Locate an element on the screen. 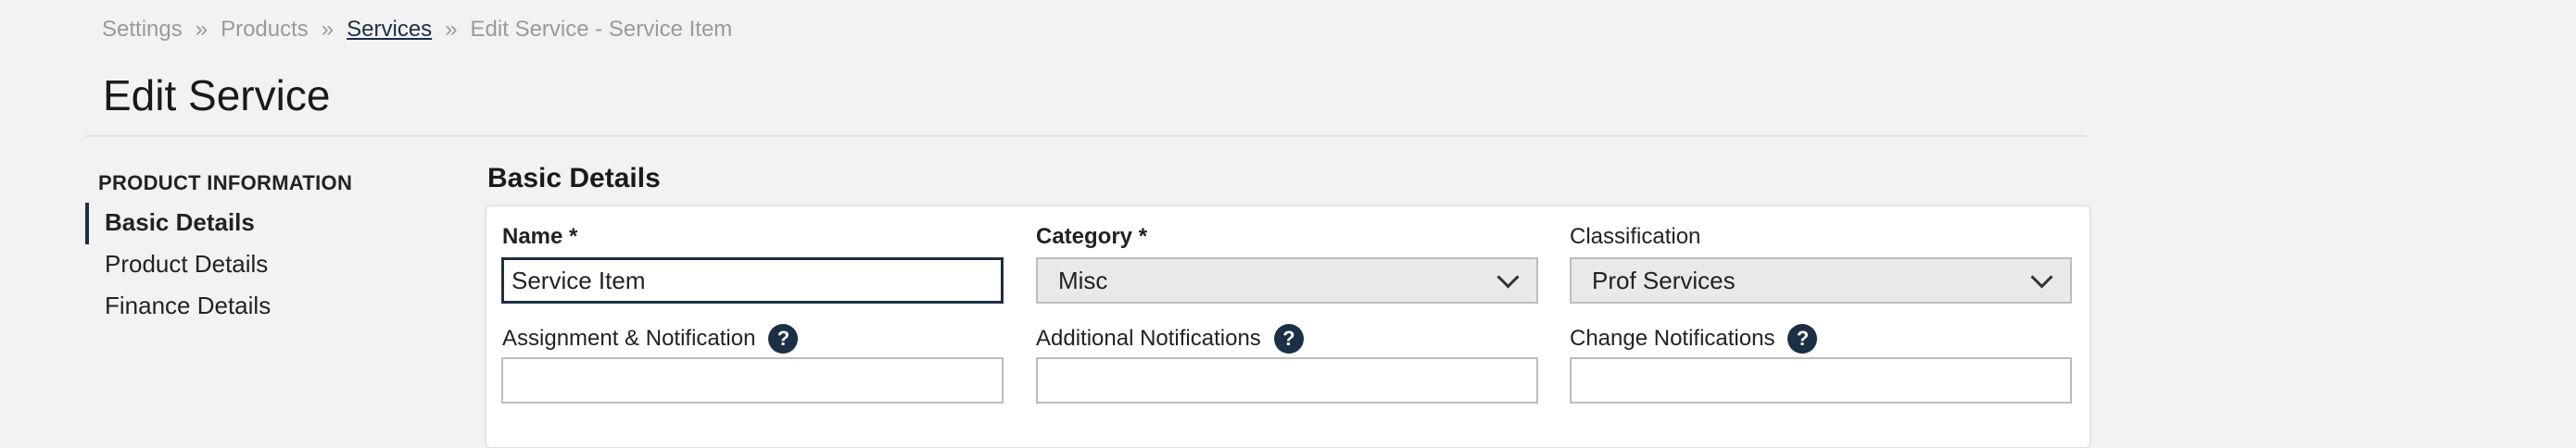  sidebar-item-product-details: Product Details is located at coordinates (178, 265).